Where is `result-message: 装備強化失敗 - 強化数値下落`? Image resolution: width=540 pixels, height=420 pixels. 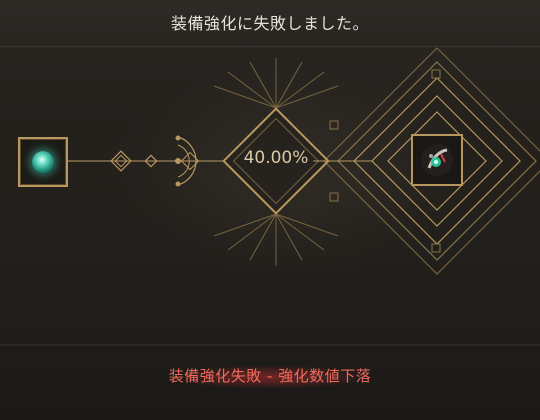 result-message: 装備強化失敗 - 強化数値下落 is located at coordinates (270, 376).